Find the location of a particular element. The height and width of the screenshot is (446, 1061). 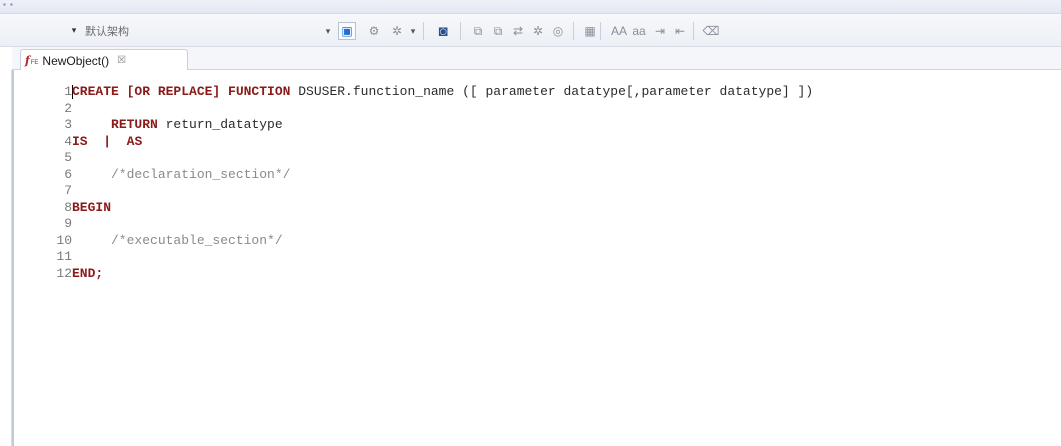

code-text: END; is located at coordinates (87, 274).